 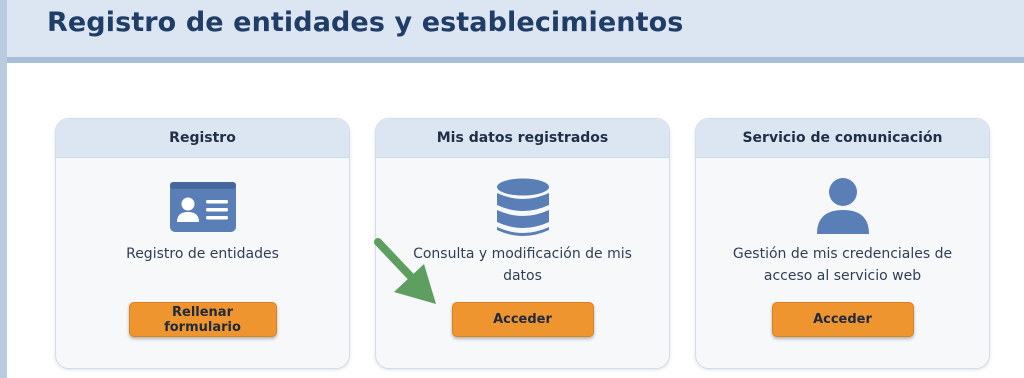 I want to click on card-description: Registro de entidades, so click(x=202, y=254).